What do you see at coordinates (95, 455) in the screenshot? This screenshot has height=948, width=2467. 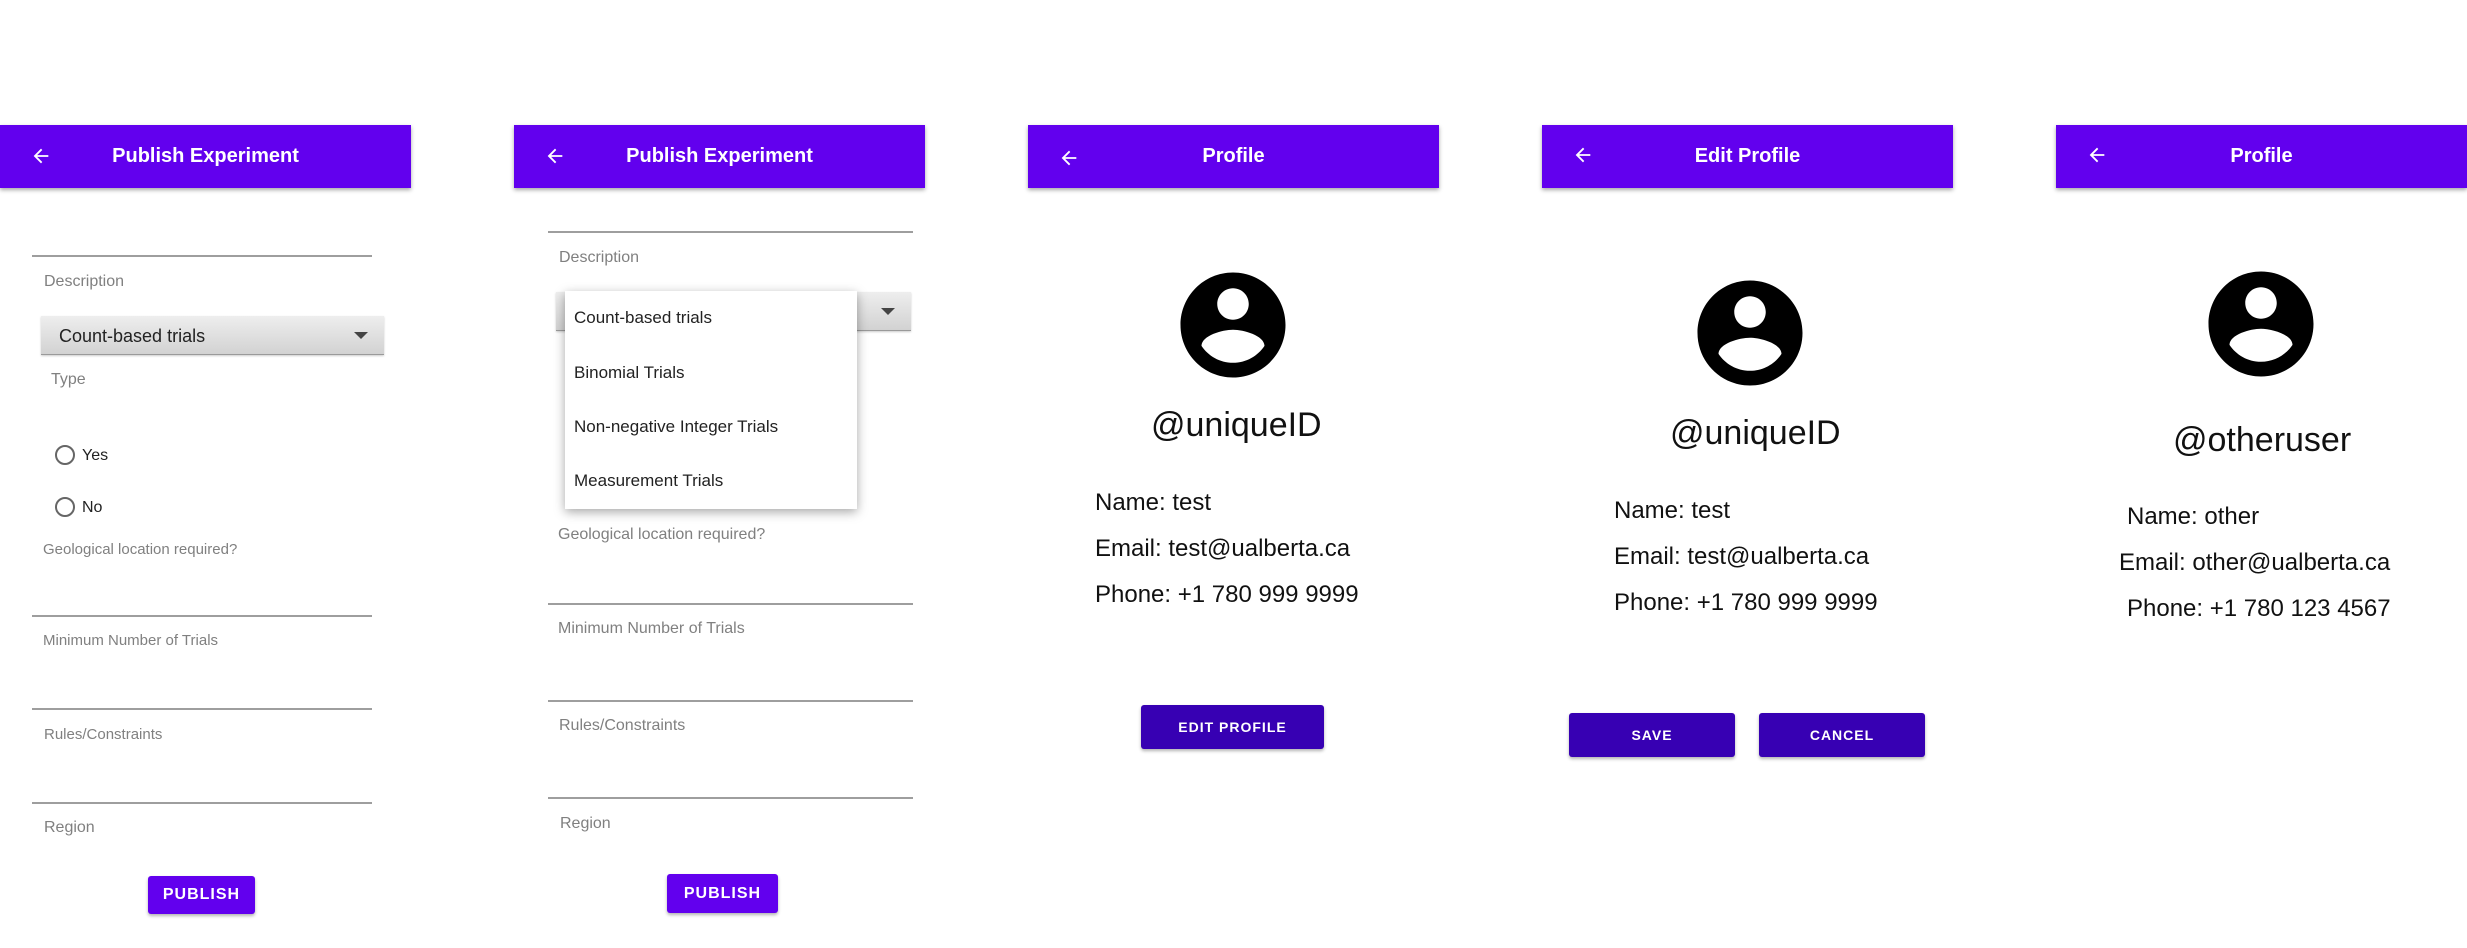 I see `radio-yes-label: Yes` at bounding box center [95, 455].